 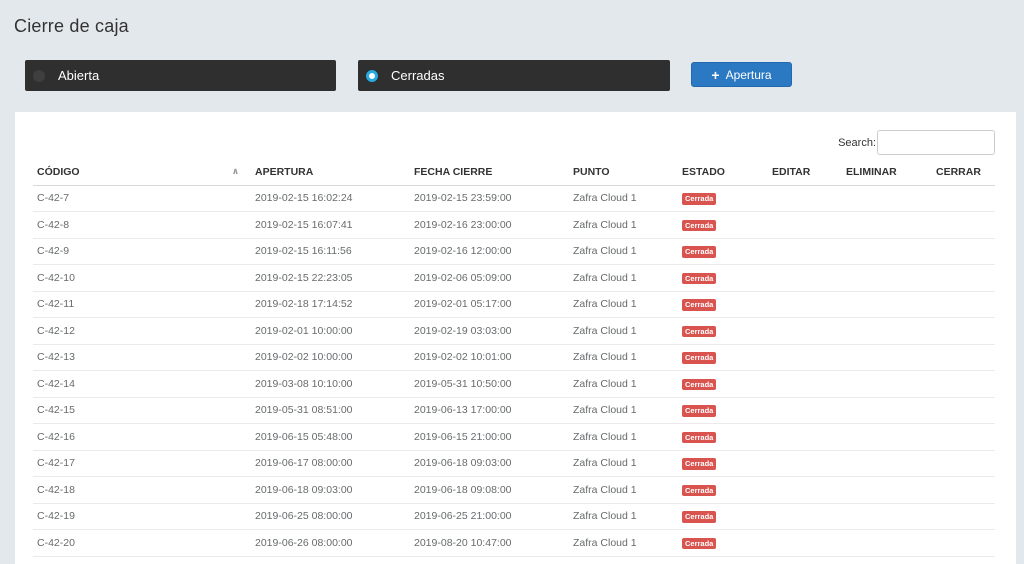 I want to click on header-estado: ESTADO, so click(x=723, y=172).